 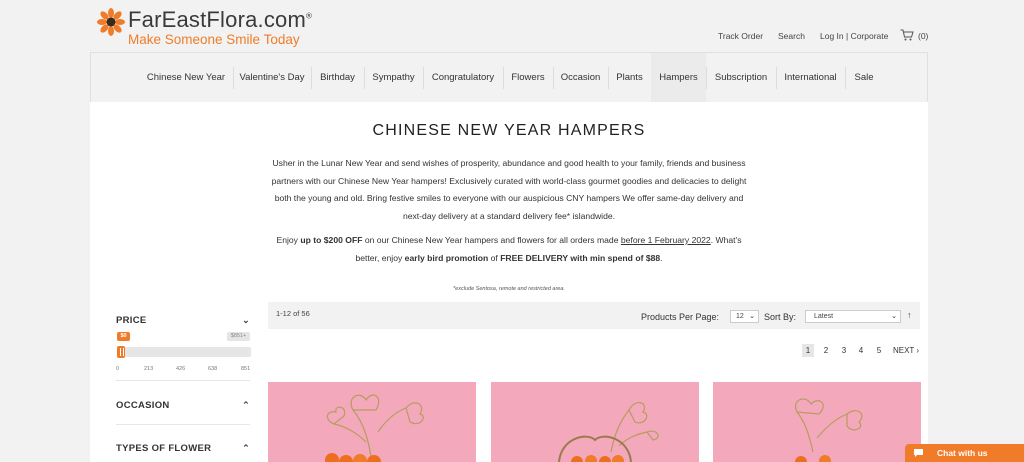 What do you see at coordinates (393, 78) in the screenshot?
I see `nav-sympathy: Sympathy` at bounding box center [393, 78].